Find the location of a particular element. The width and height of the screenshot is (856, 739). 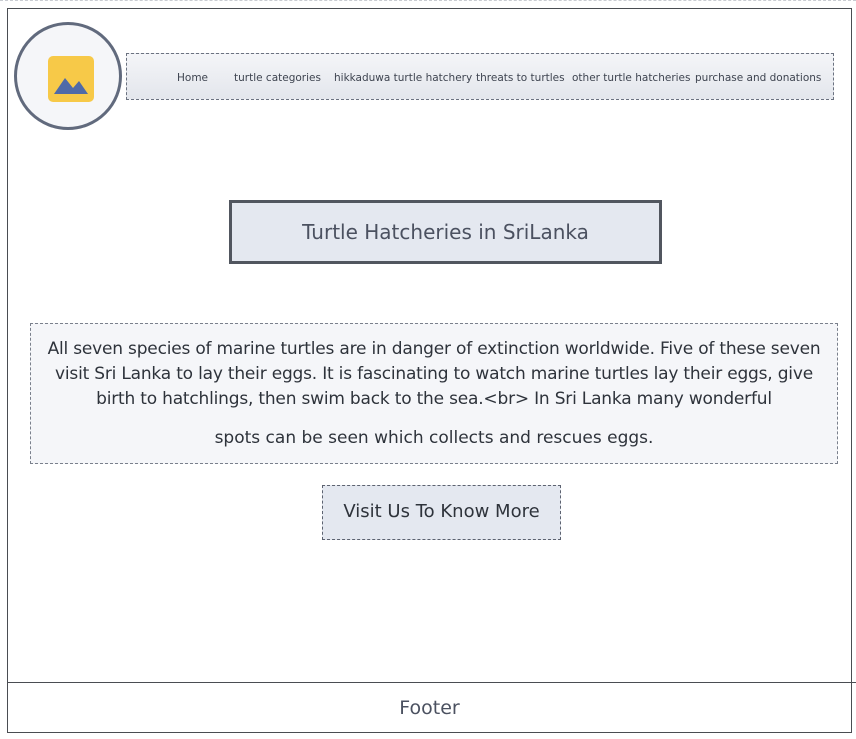

page-title: Turtle Hatcheries in SriLanka is located at coordinates (445, 232).